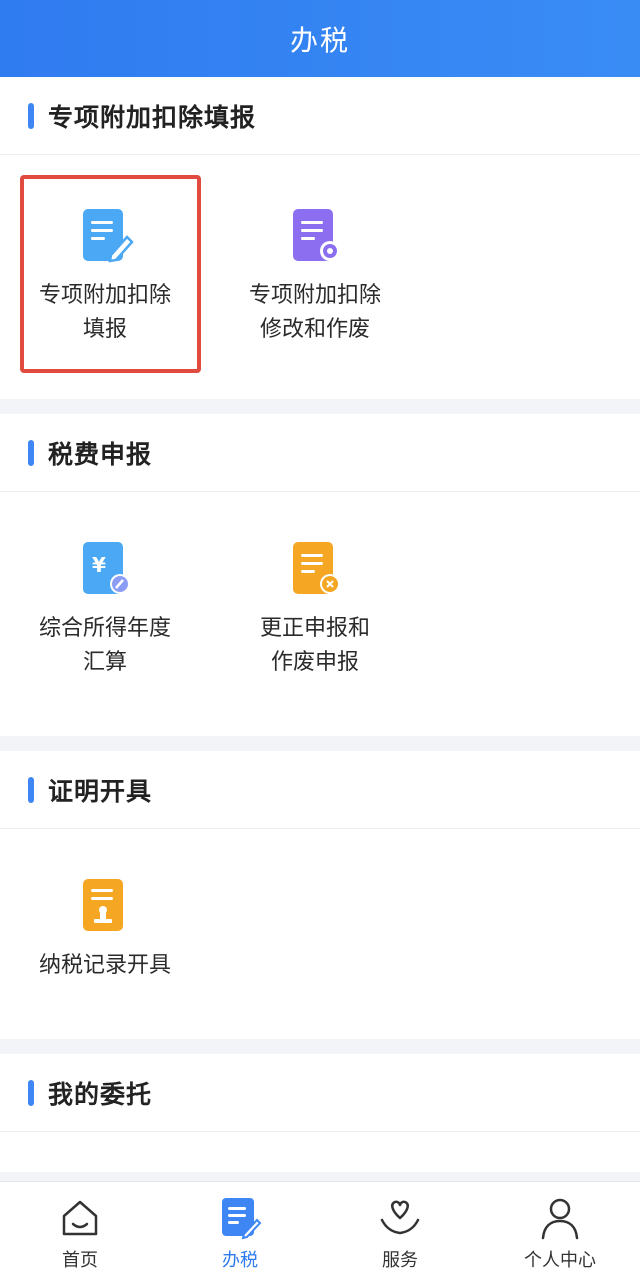  What do you see at coordinates (316, 568) in the screenshot?
I see `document-cancel-icon` at bounding box center [316, 568].